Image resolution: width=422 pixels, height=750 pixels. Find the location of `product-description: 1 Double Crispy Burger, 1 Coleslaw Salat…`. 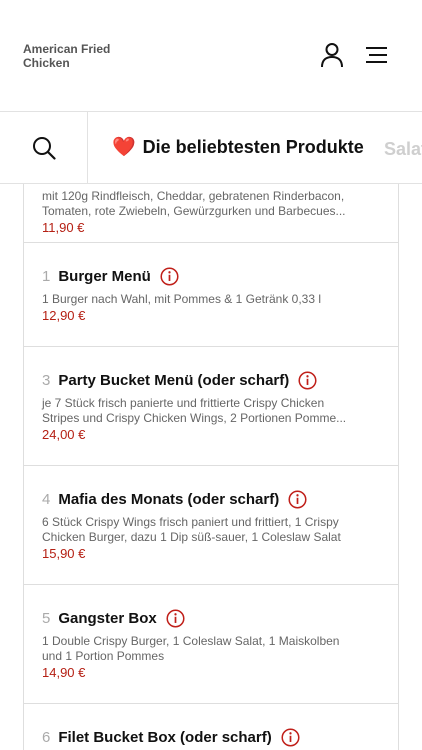

product-description: 1 Double Crispy Burger, 1 Coleslaw Salat… is located at coordinates (191, 648).